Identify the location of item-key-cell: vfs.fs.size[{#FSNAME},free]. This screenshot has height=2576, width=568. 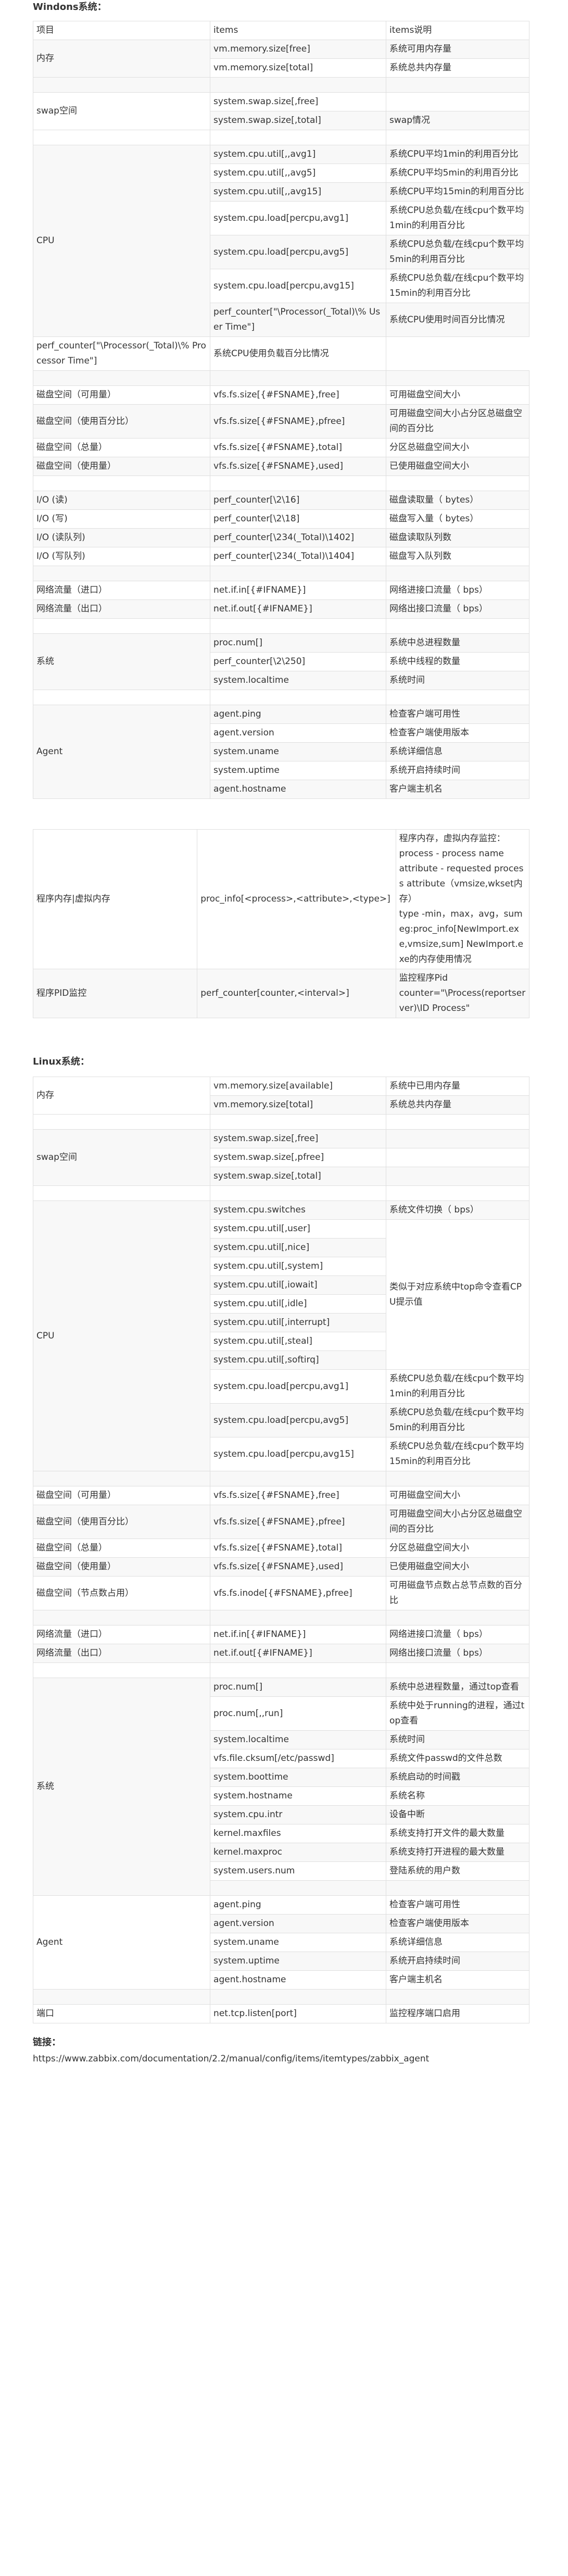
(298, 395).